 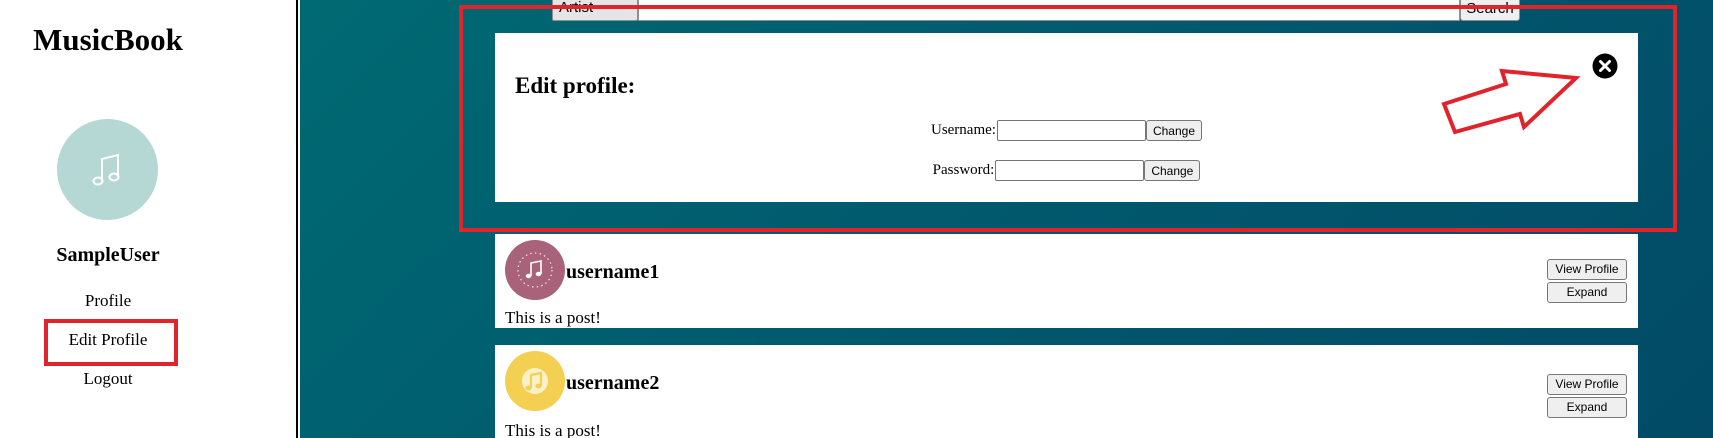 I want to click on username-label: Username:, so click(x=963, y=130).